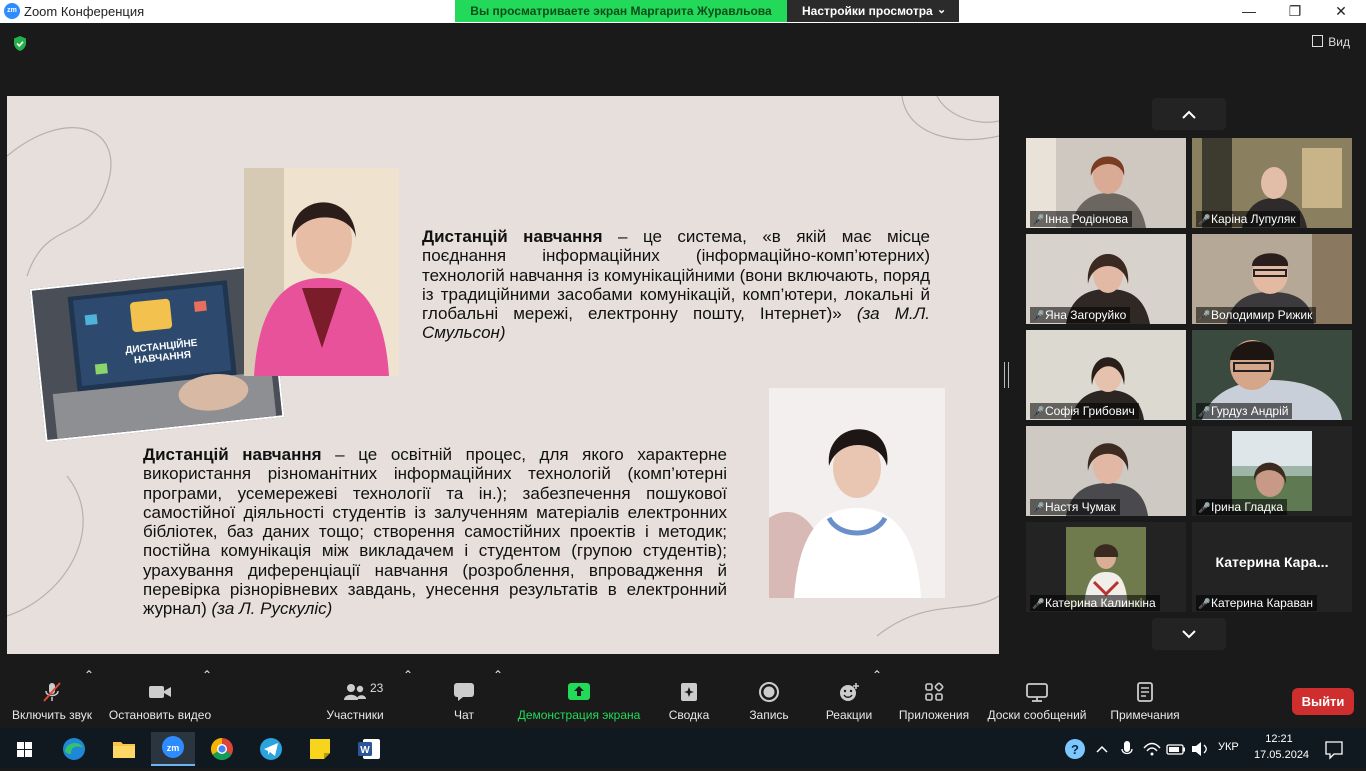  What do you see at coordinates (1272, 279) in the screenshot?
I see `participant-tile: 🎤Володимир Рижик` at bounding box center [1272, 279].